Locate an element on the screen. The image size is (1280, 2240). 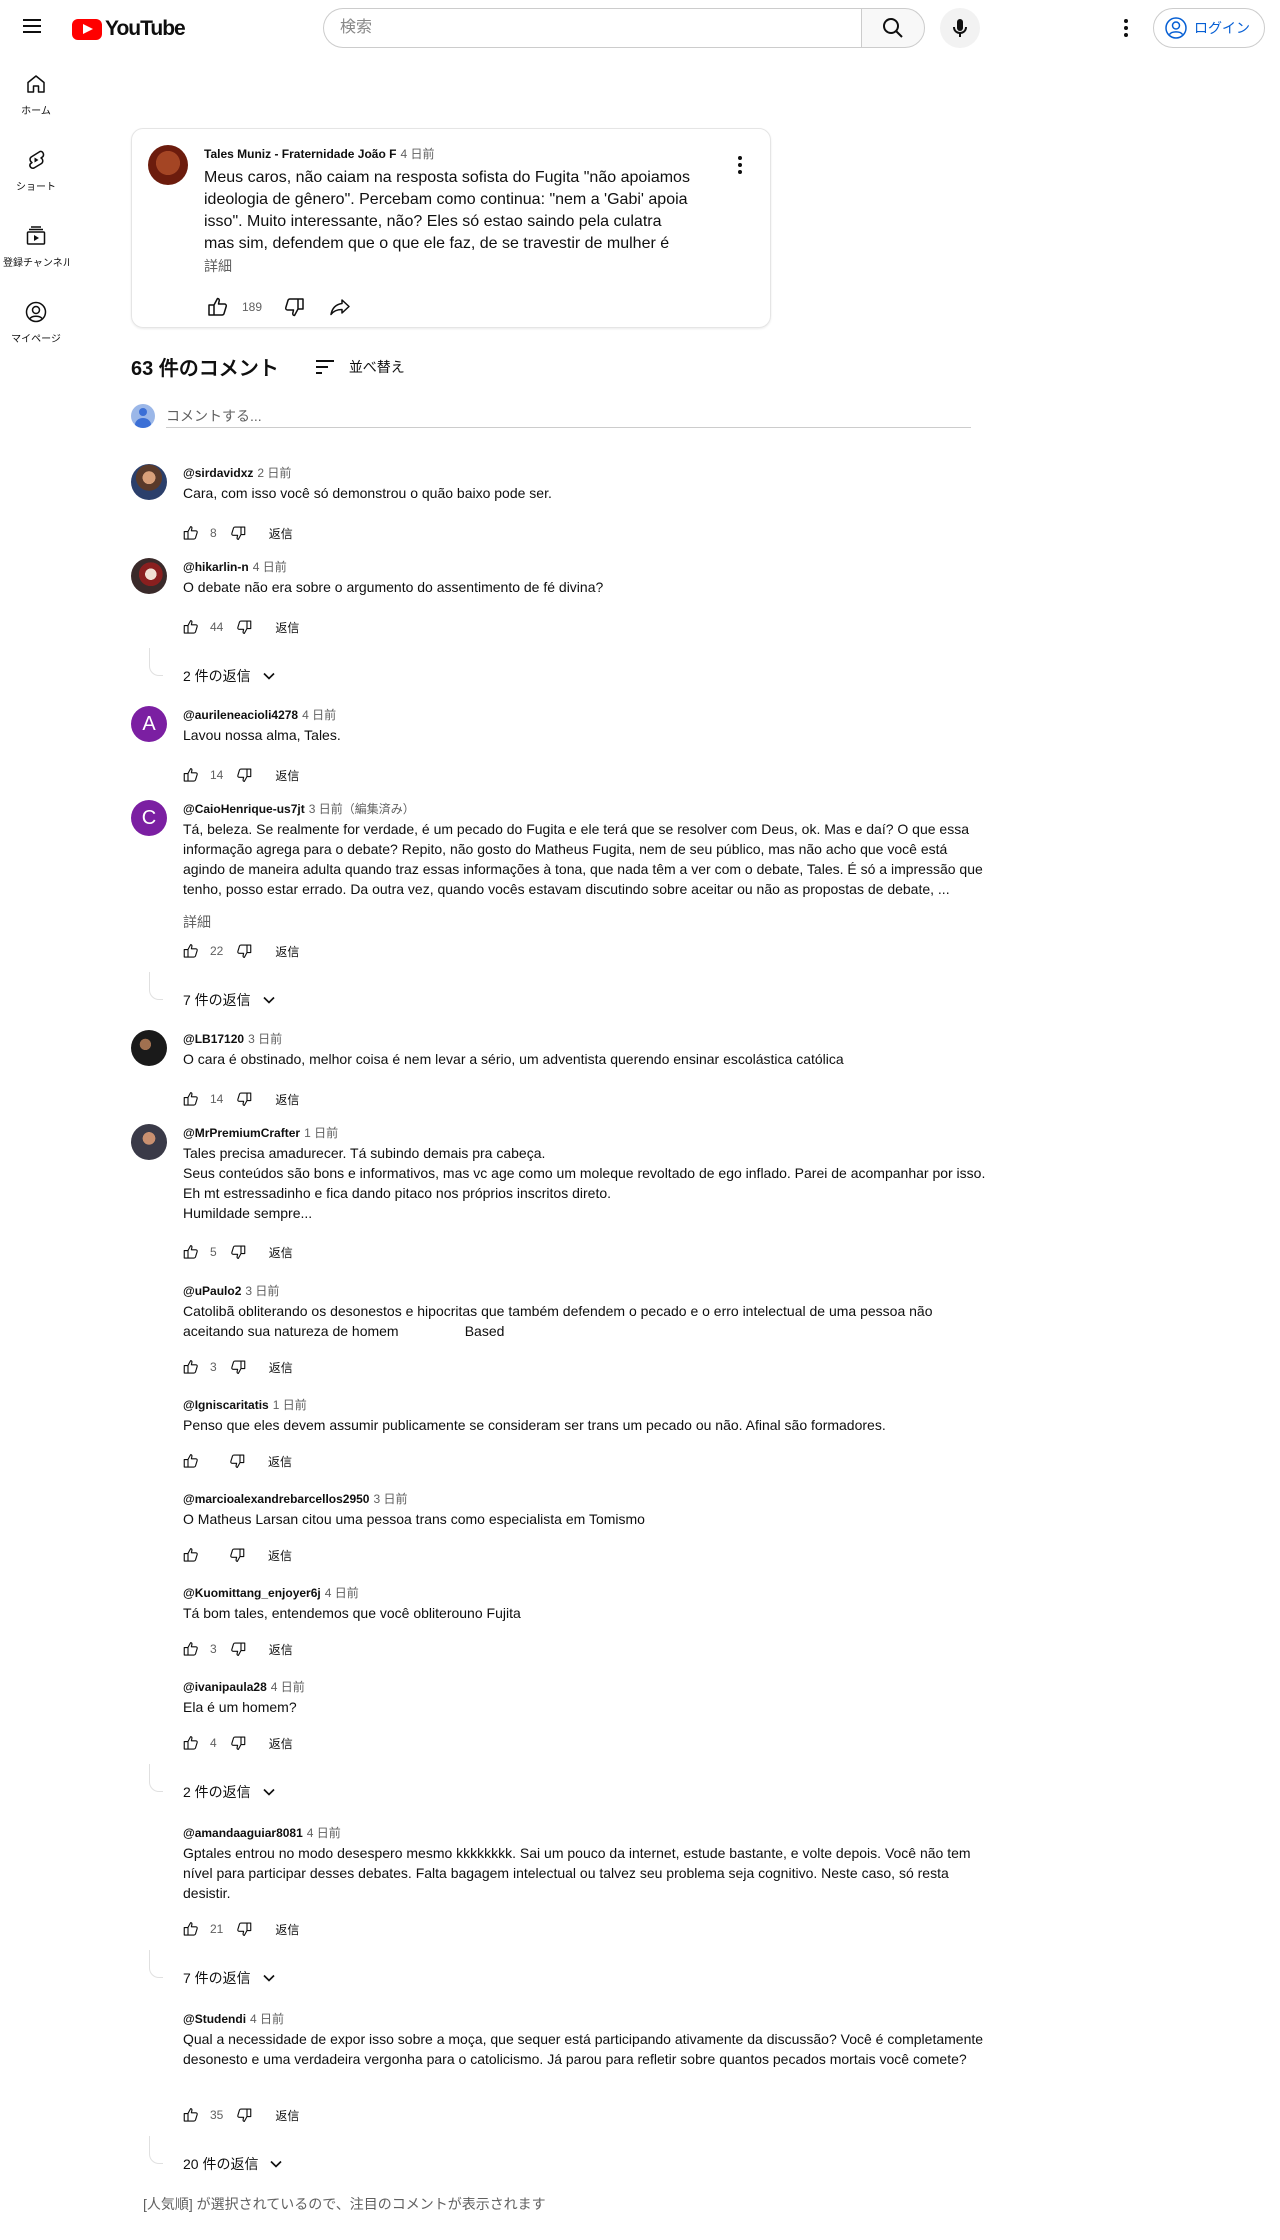
comment-author: @LB17120 is located at coordinates (213, 1039).